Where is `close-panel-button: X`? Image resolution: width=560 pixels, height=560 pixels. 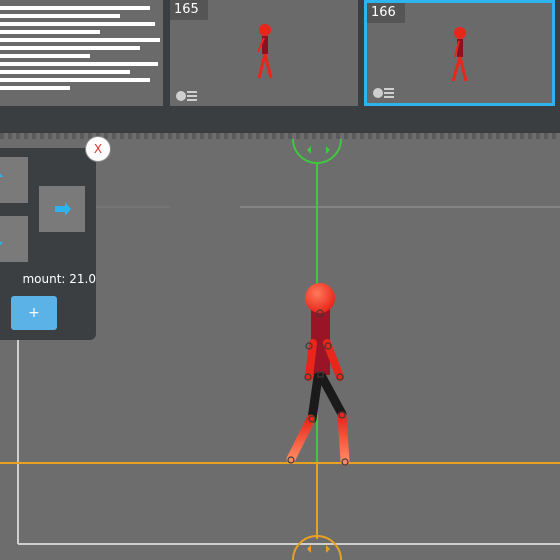
close-panel-button: X is located at coordinates (98, 149).